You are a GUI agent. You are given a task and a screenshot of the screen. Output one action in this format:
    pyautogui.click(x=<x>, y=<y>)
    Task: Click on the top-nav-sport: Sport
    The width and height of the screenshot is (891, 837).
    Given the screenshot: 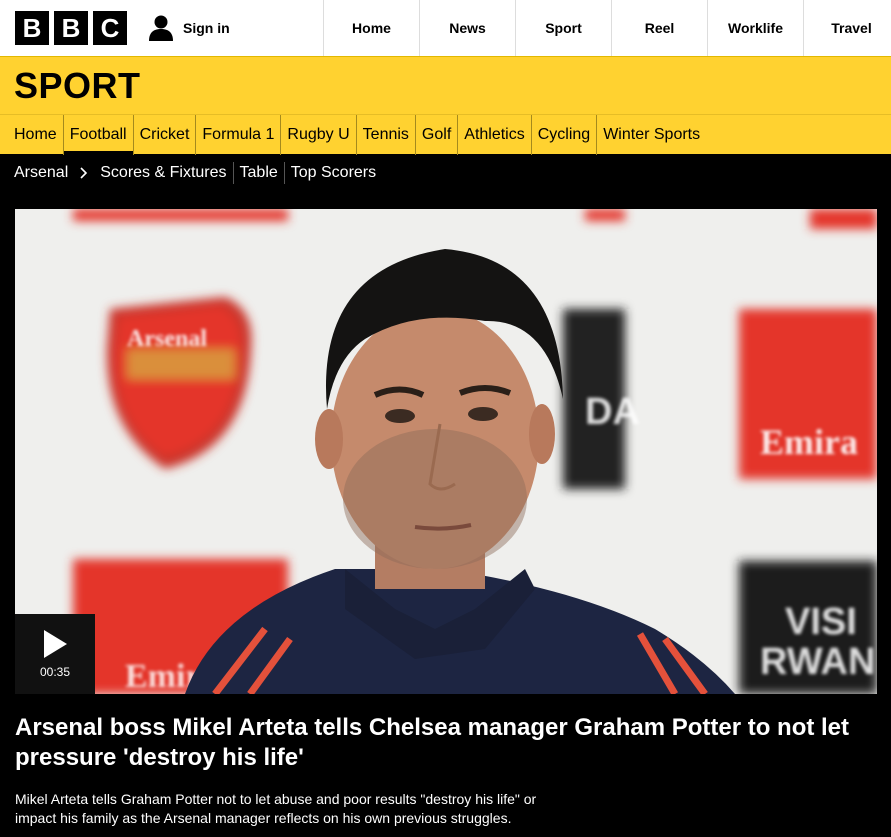 What is the action you would take?
    pyautogui.click(x=563, y=28)
    